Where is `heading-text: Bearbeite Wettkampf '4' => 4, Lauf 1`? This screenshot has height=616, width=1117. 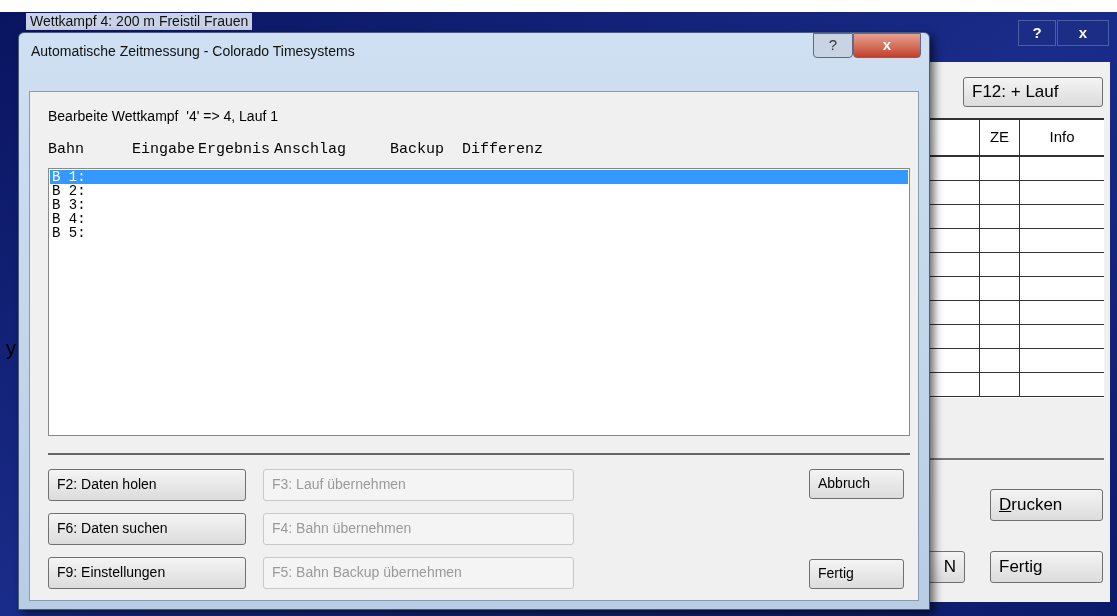
heading-text: Bearbeite Wettkampf '4' => 4, Lauf 1 is located at coordinates (163, 116).